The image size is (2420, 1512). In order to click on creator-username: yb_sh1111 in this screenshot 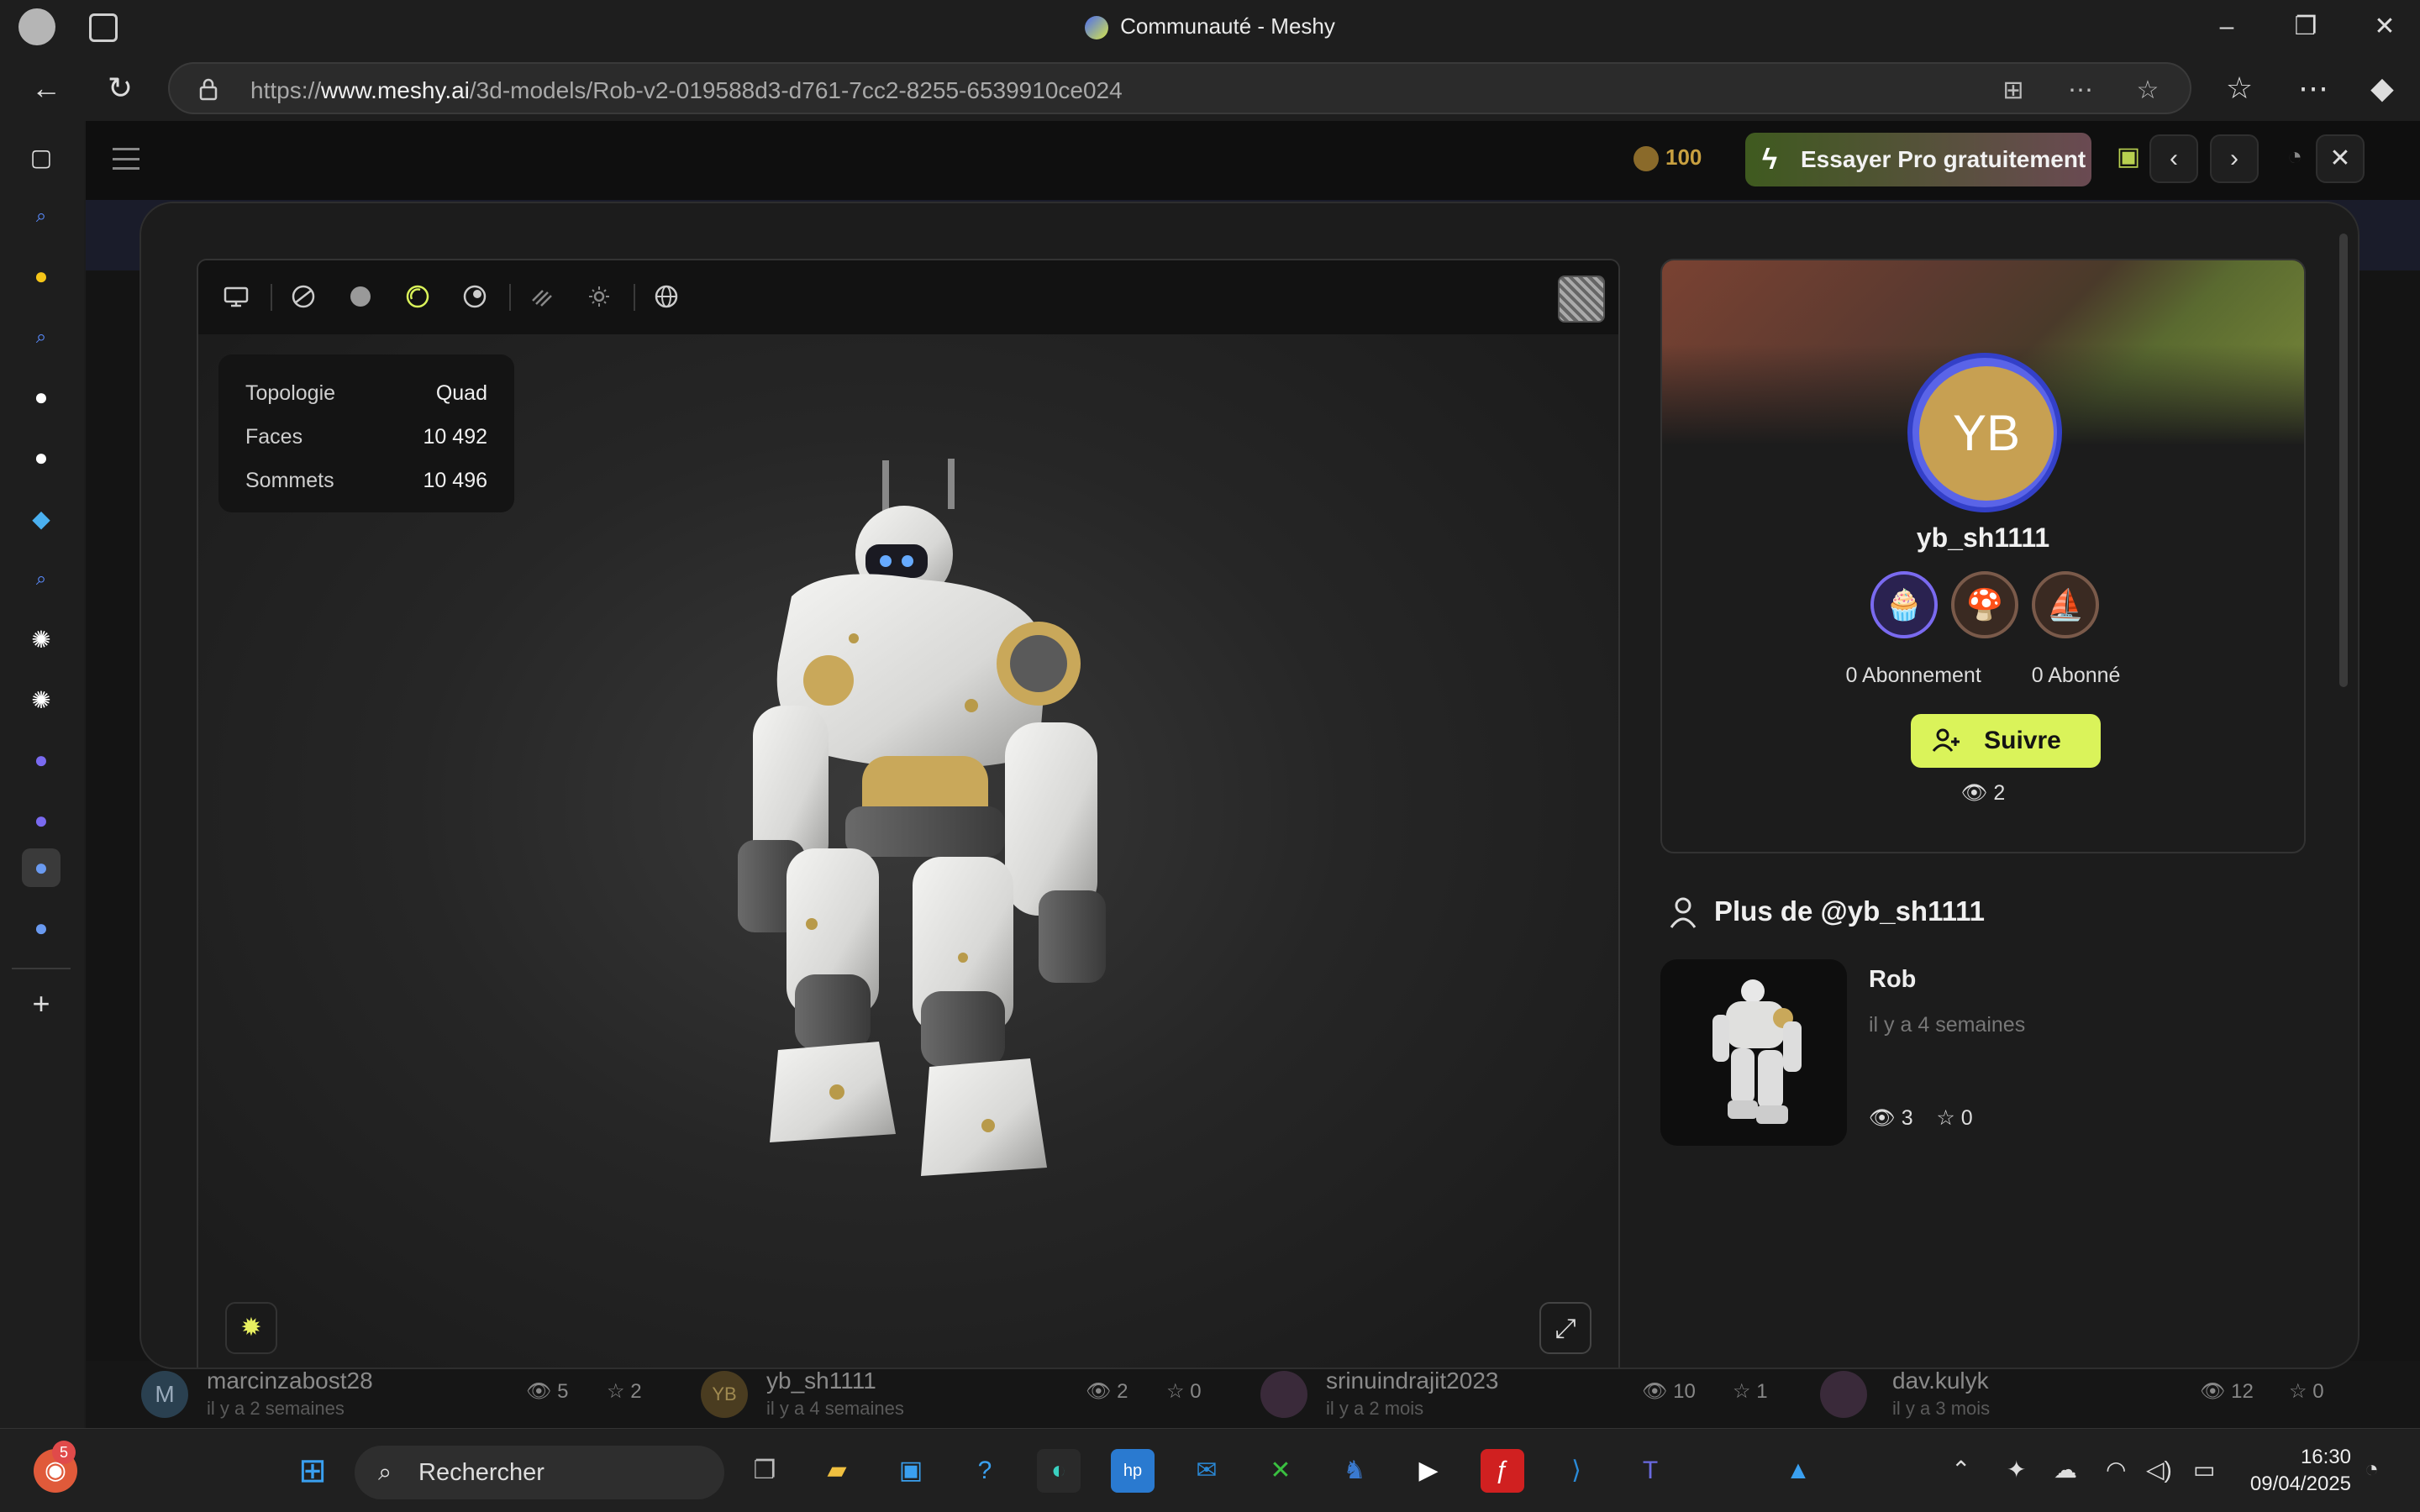, I will do `click(1983, 538)`.